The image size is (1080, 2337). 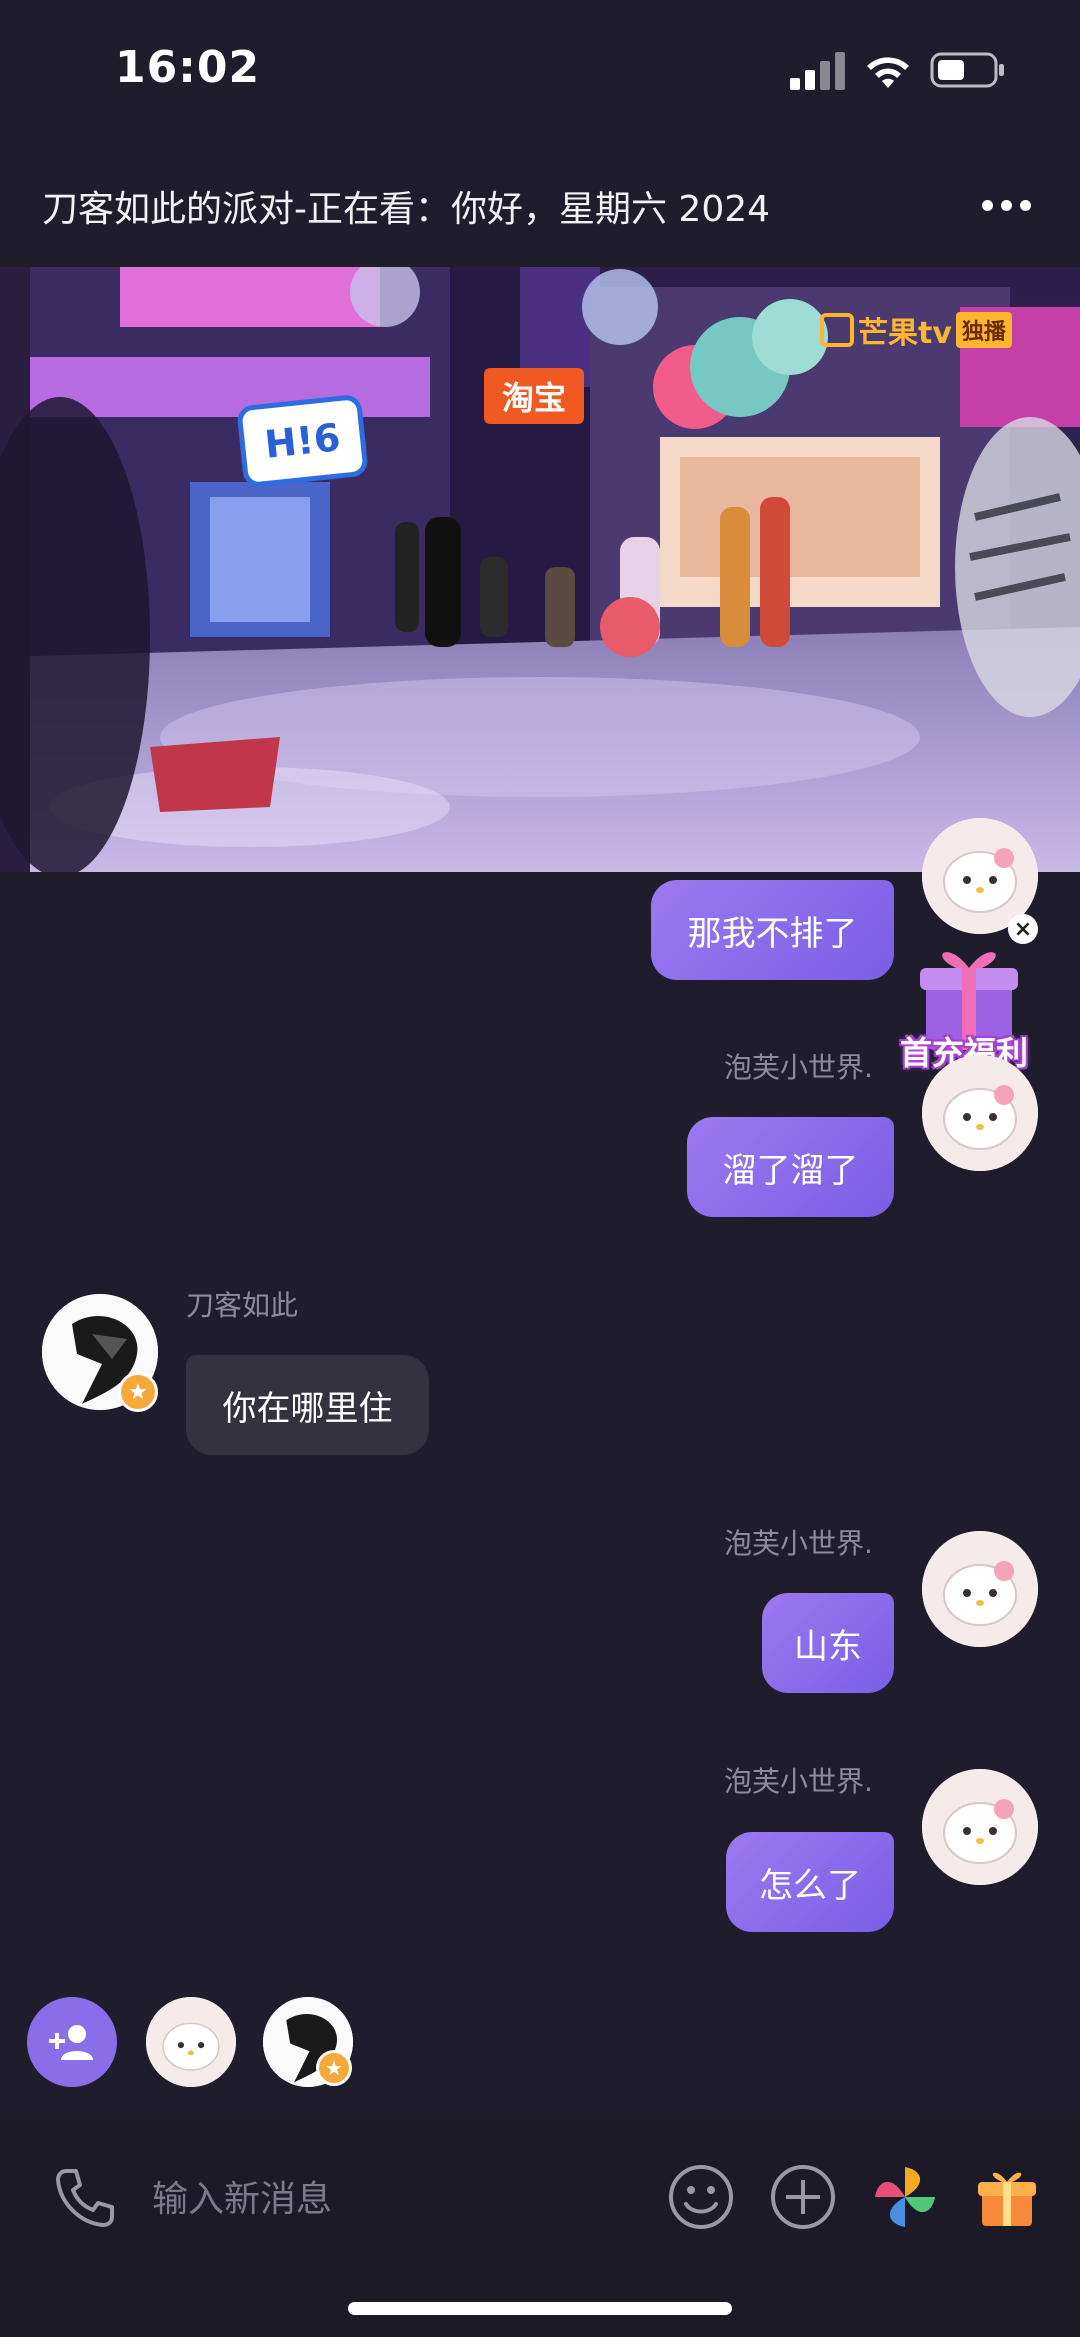 I want to click on promo-close-button: ×, so click(x=1023, y=929).